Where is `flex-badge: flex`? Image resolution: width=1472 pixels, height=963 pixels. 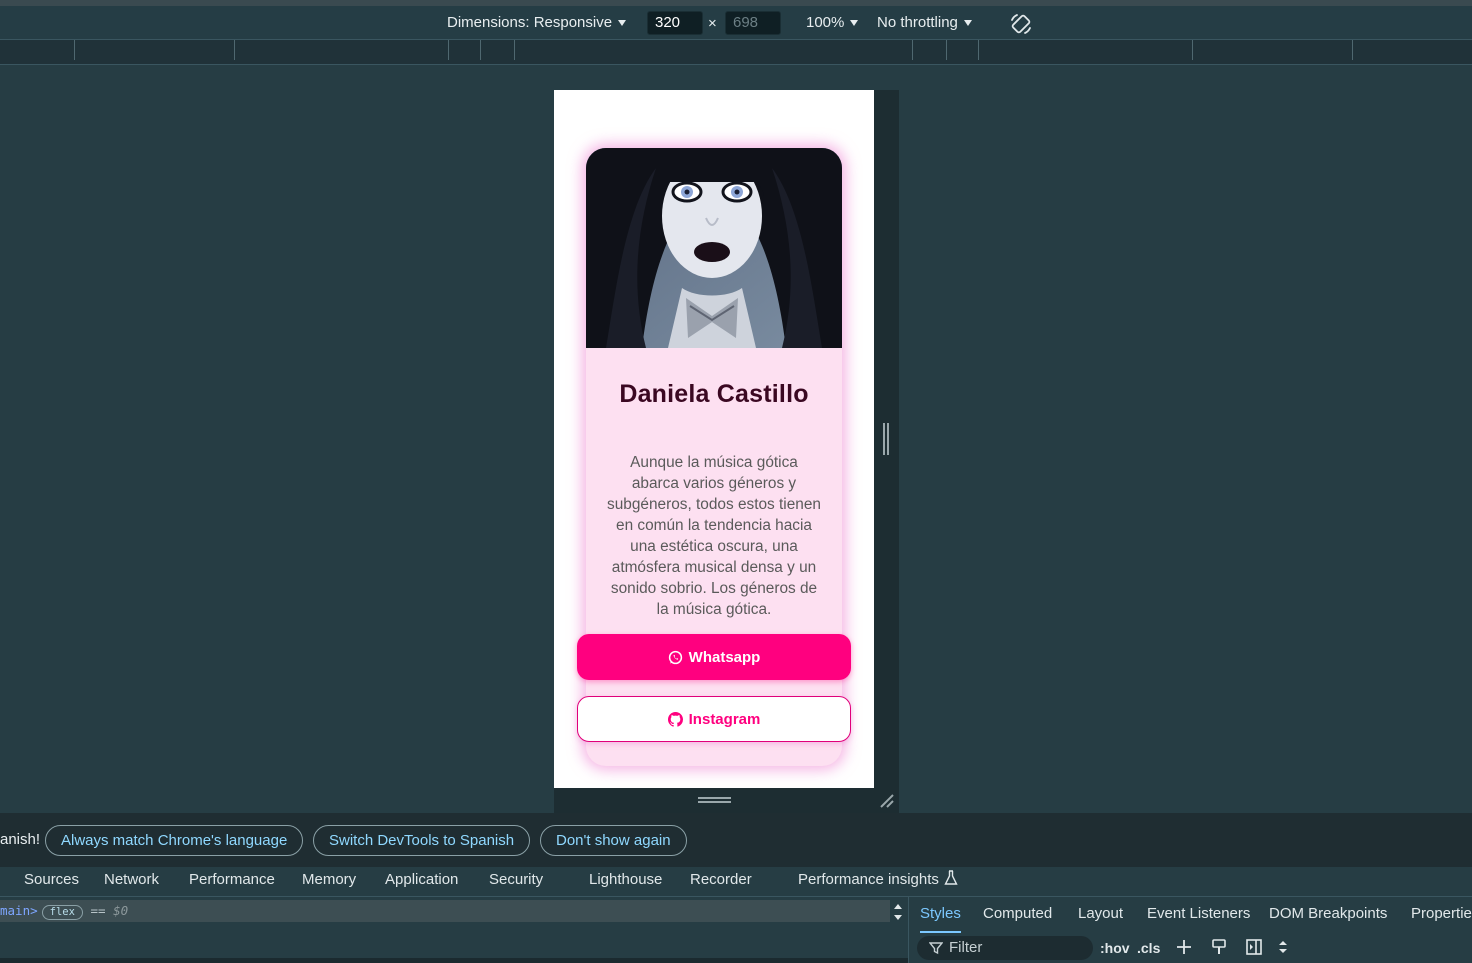 flex-badge: flex is located at coordinates (62, 912).